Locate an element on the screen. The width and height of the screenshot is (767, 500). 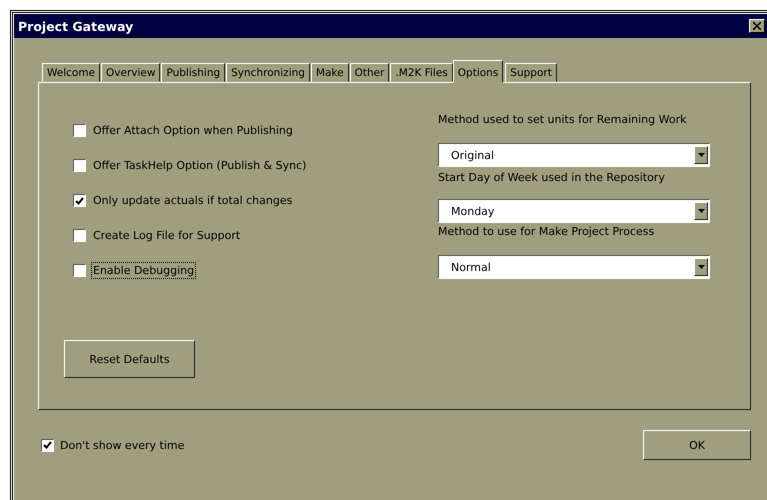
tab: Make is located at coordinates (329, 72).